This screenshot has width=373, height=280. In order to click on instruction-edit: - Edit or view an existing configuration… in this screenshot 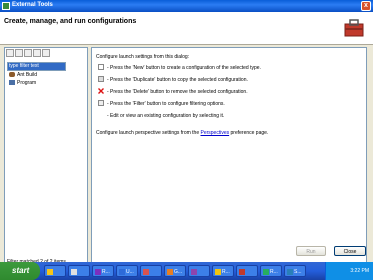, I will do `click(166, 116)`.